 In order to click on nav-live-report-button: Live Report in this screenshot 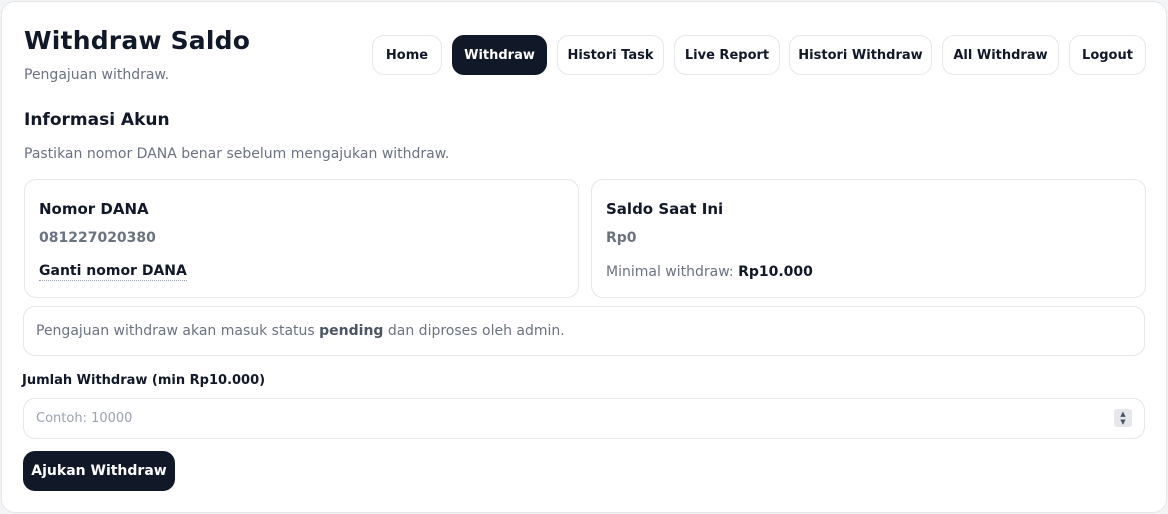, I will do `click(727, 55)`.